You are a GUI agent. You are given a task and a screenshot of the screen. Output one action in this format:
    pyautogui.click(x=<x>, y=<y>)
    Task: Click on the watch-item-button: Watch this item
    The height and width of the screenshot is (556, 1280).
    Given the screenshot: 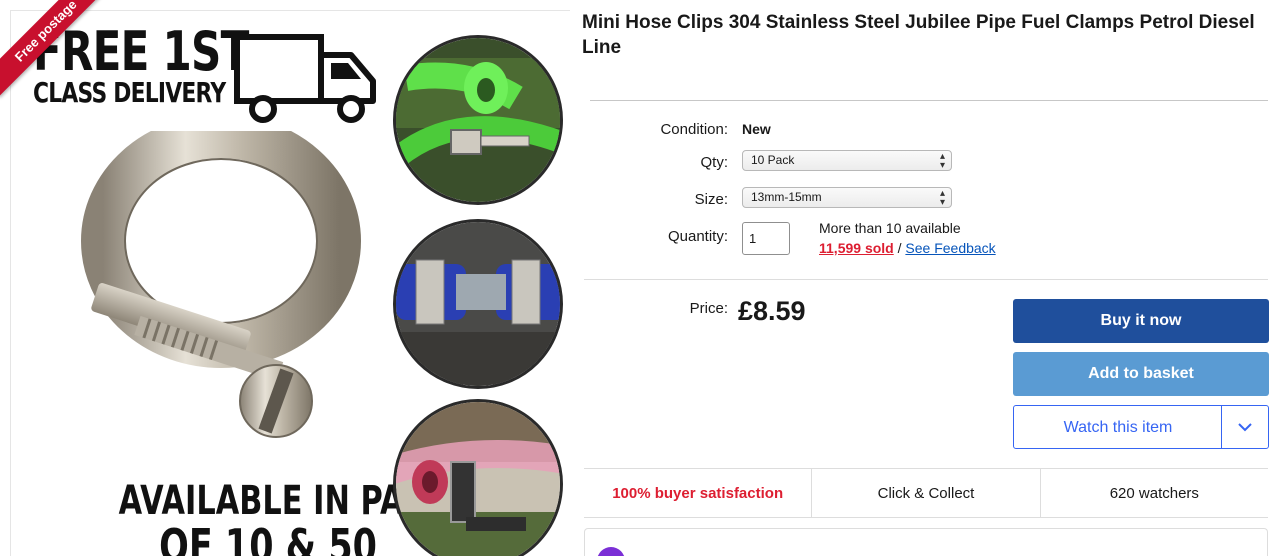 What is the action you would take?
    pyautogui.click(x=1141, y=427)
    